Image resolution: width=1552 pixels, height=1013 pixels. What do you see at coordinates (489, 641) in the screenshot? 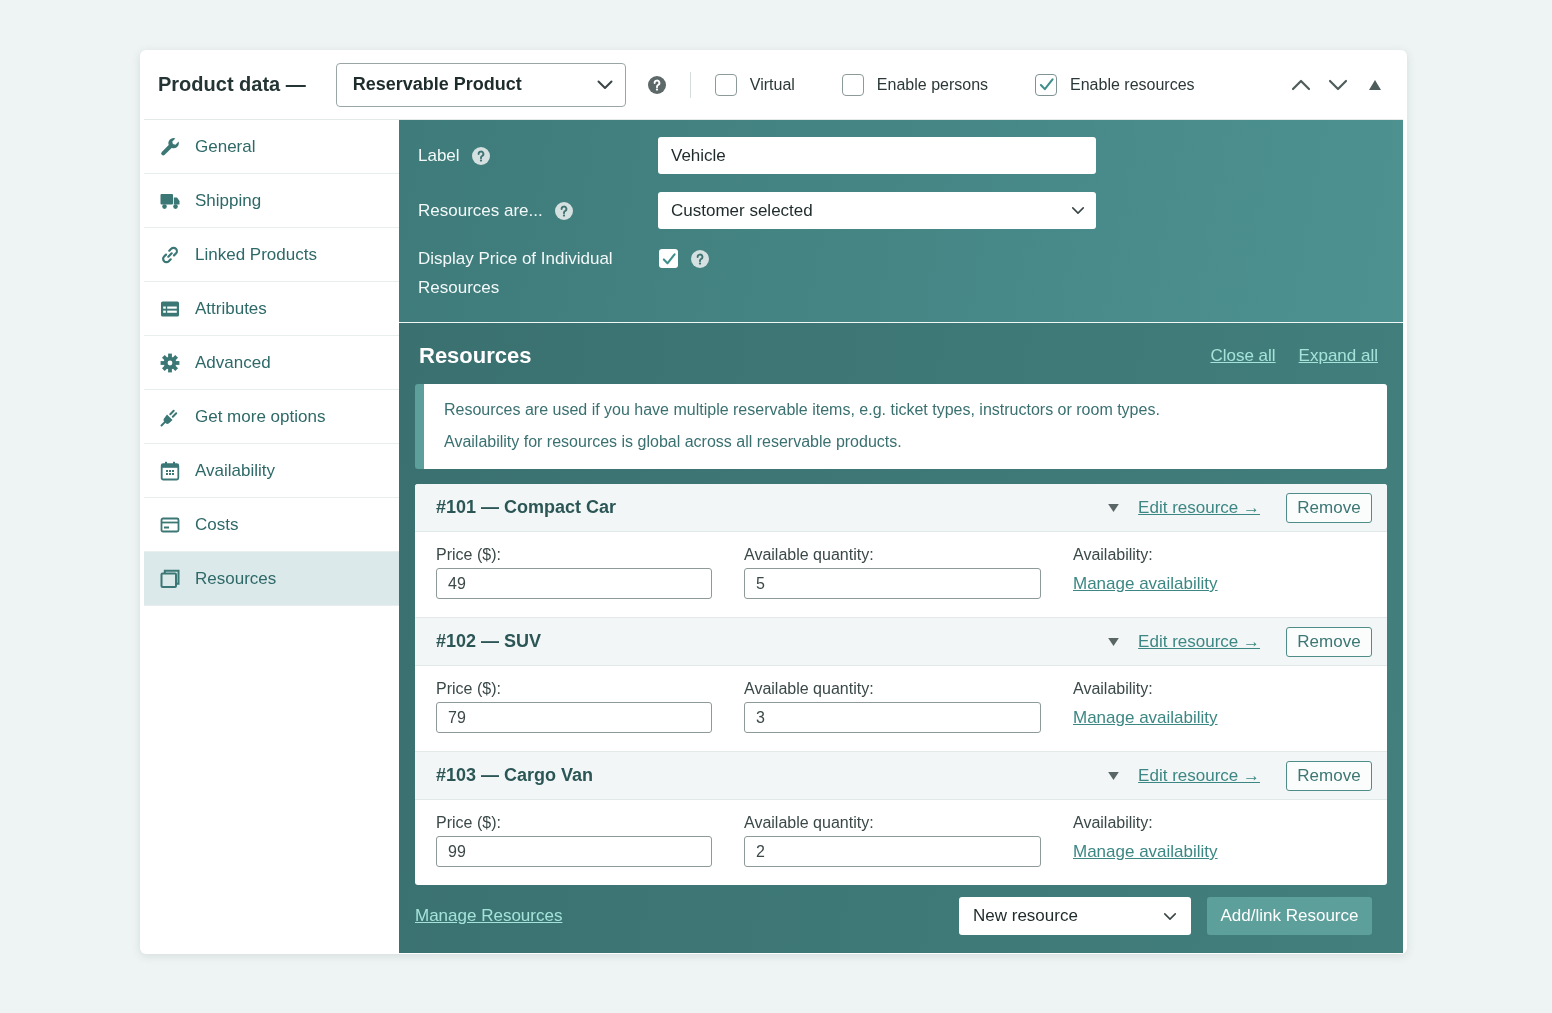
I see `resource-title: #102 — SUV` at bounding box center [489, 641].